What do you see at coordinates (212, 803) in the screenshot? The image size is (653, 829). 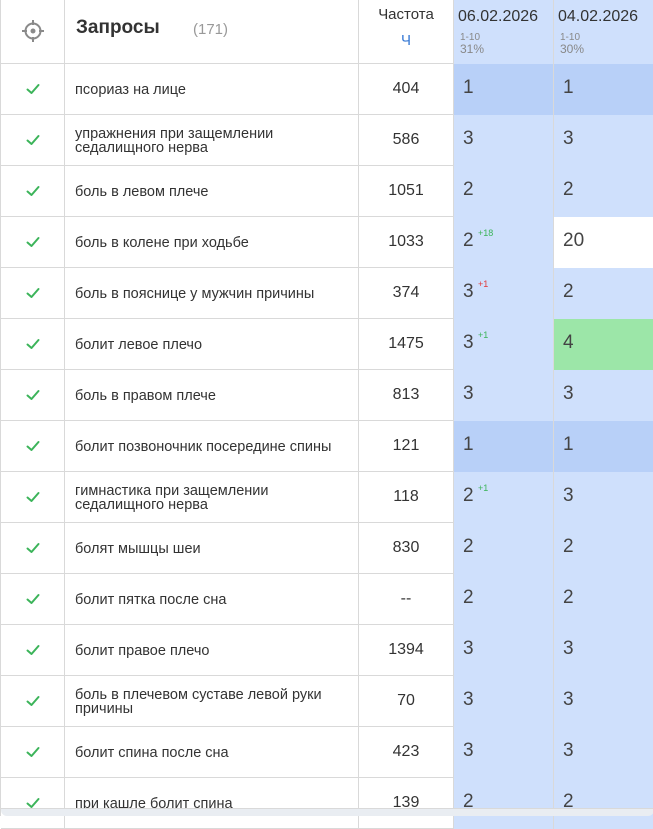 I see `row-query-cell: при кашле болит спина` at bounding box center [212, 803].